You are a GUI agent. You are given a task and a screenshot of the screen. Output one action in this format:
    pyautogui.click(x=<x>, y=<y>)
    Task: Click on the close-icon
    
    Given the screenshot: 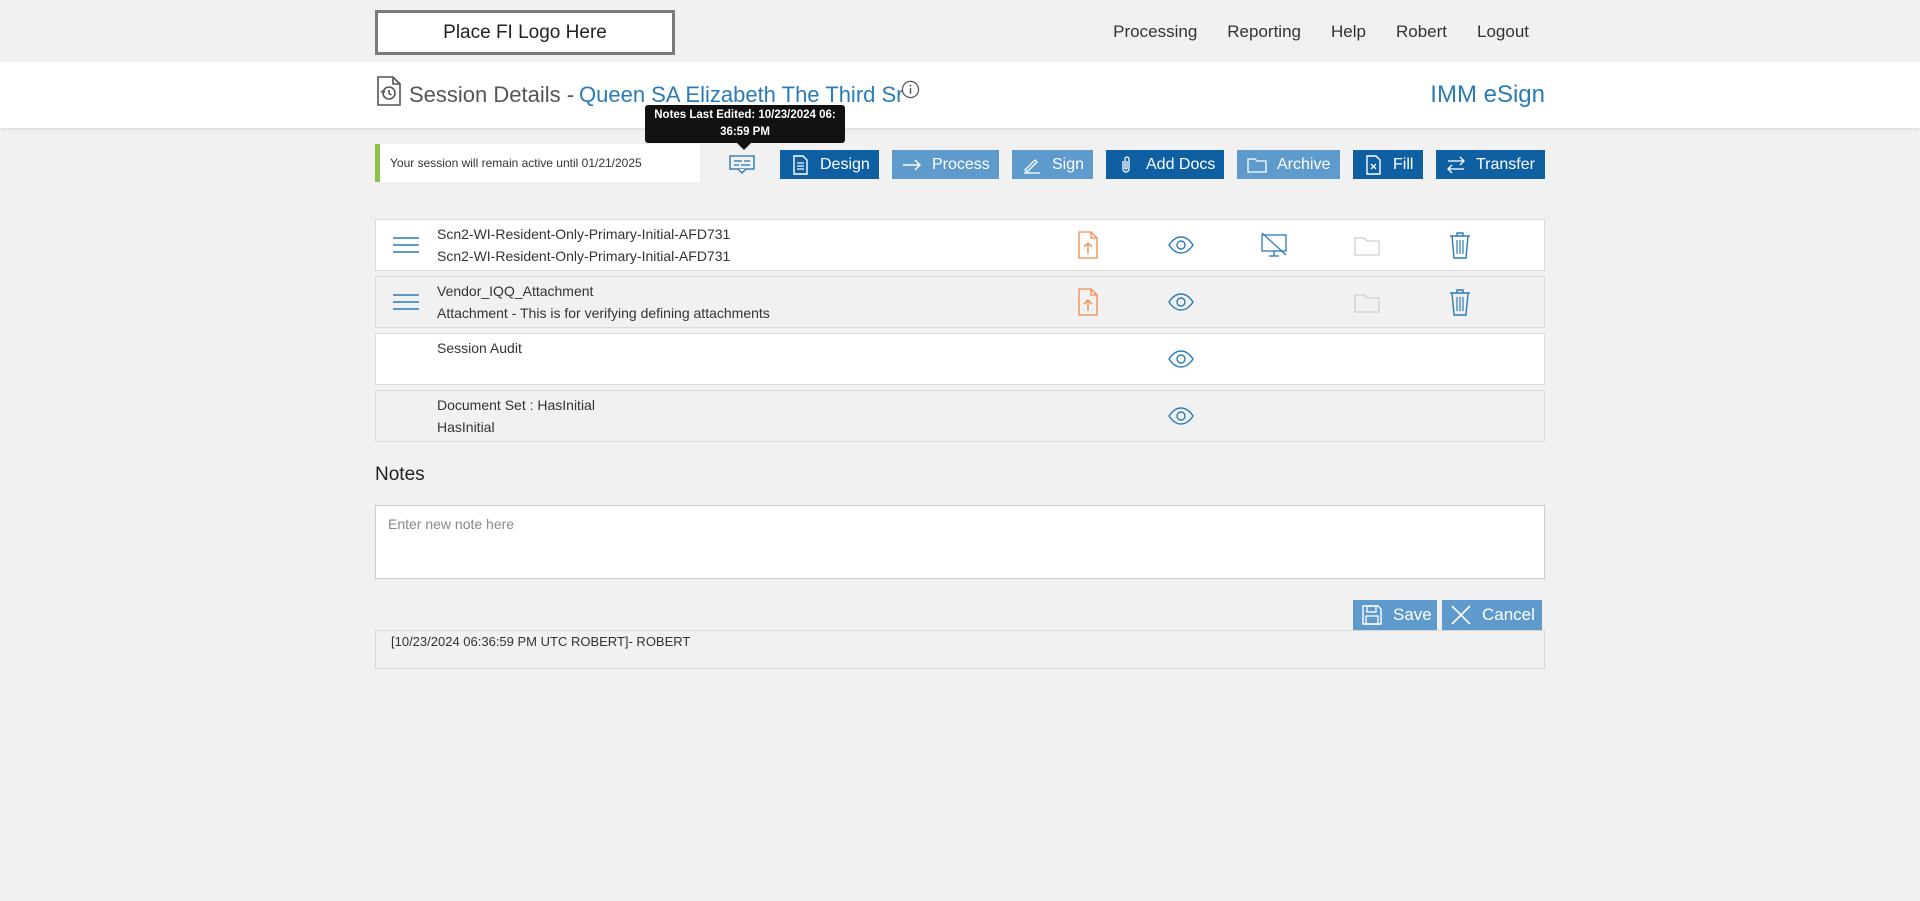 What is the action you would take?
    pyautogui.click(x=1461, y=615)
    